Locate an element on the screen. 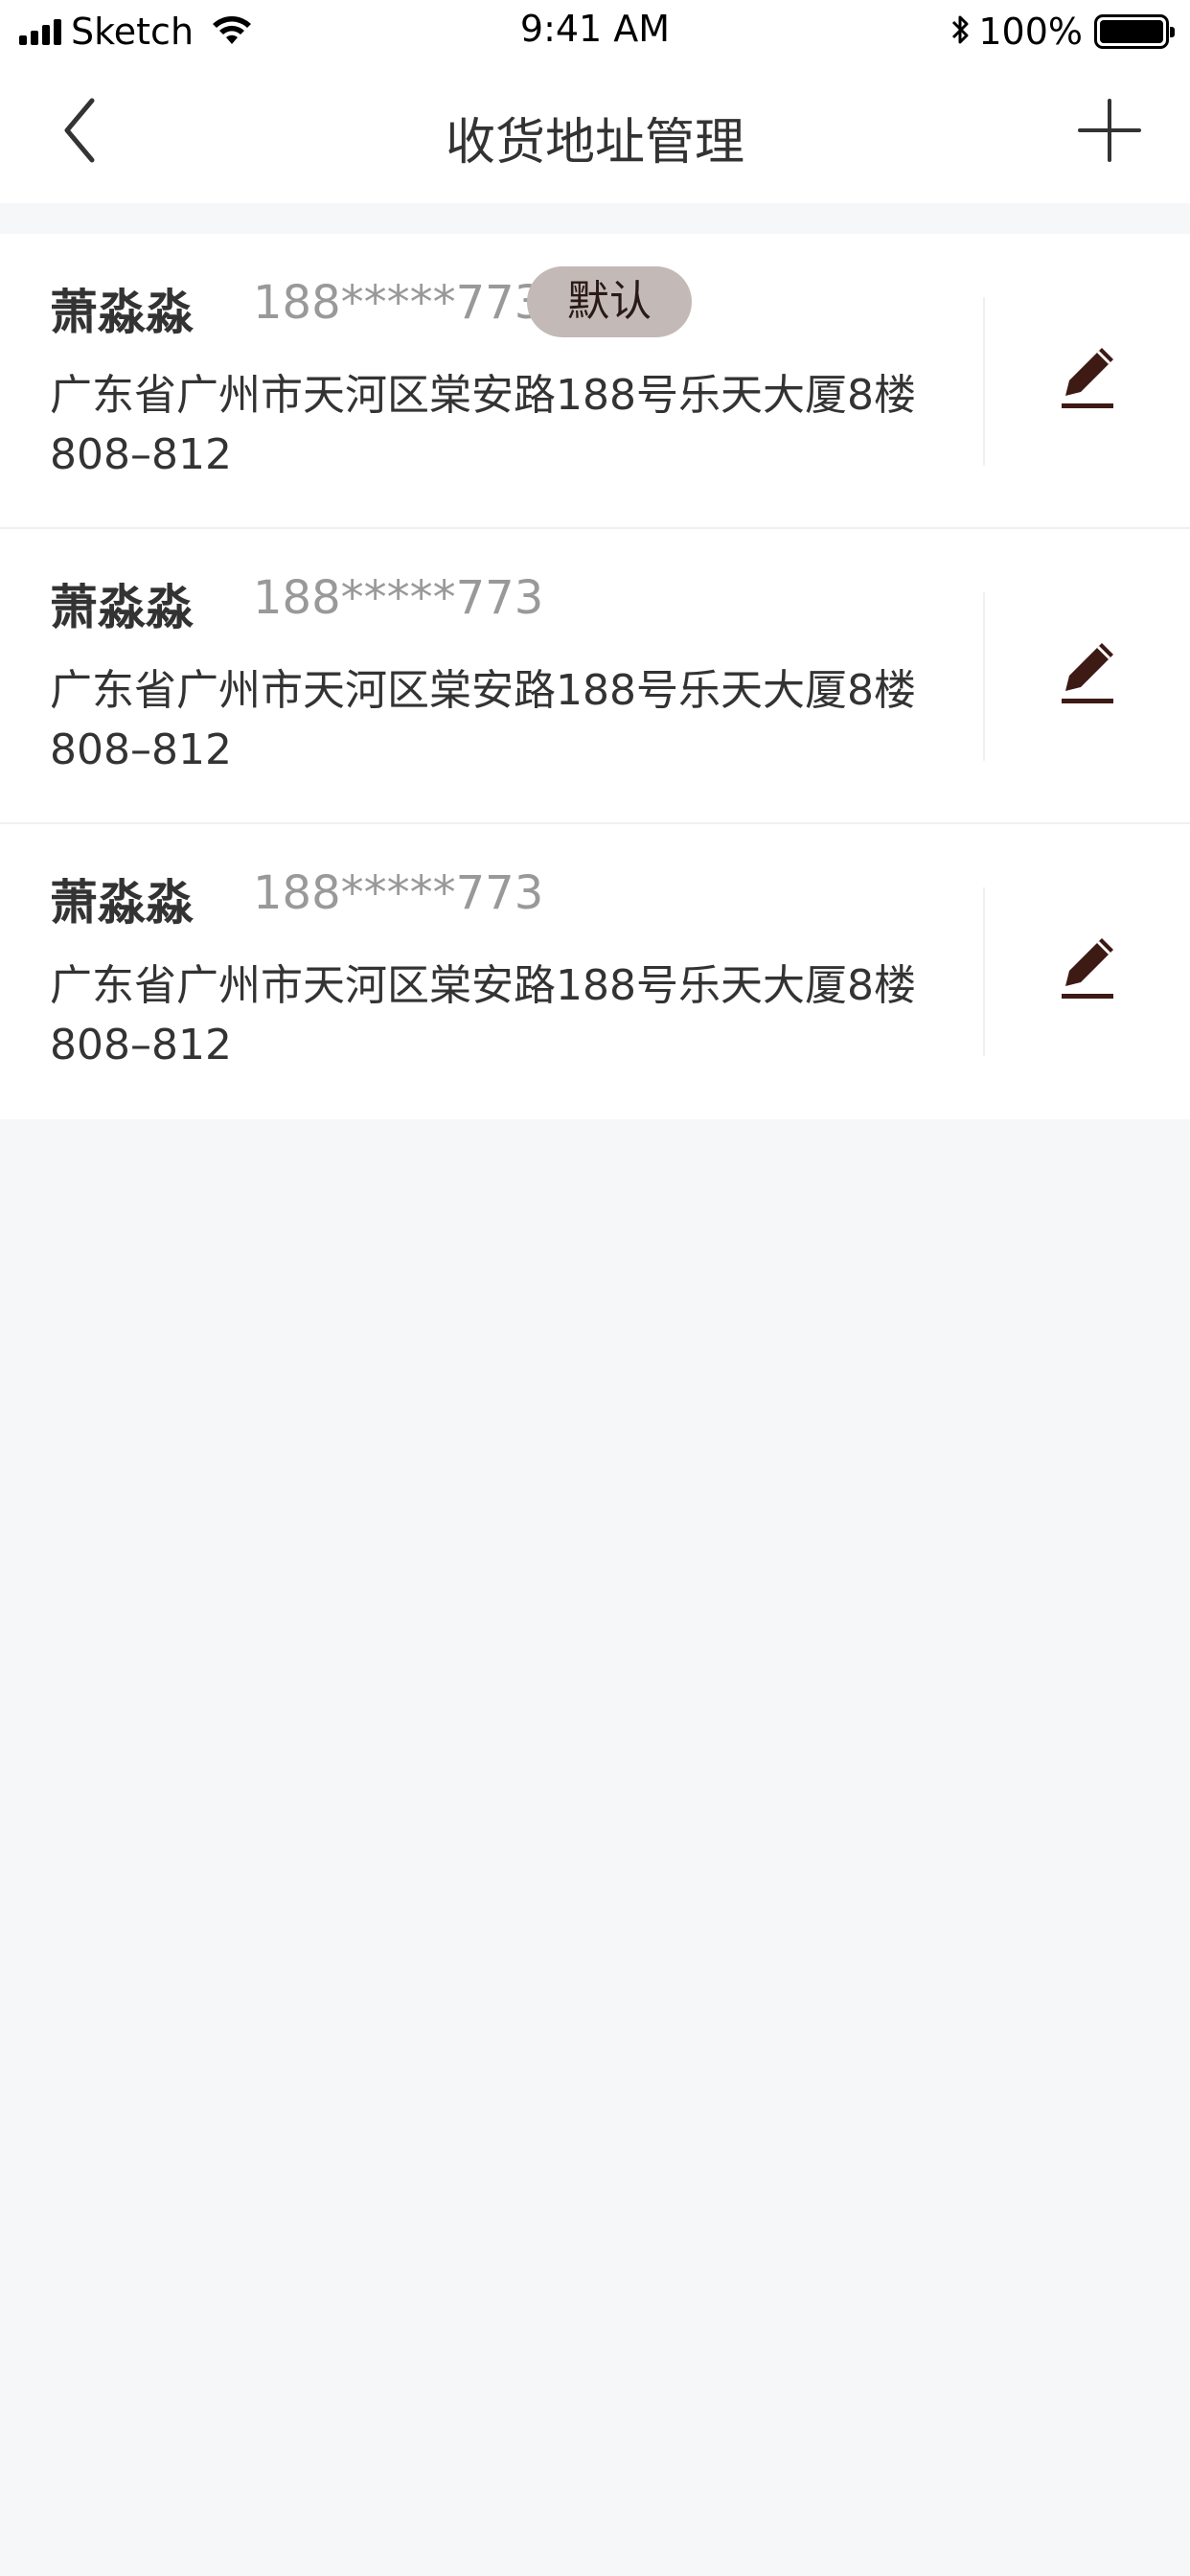 This screenshot has height=2576, width=1190. status-right: 100% is located at coordinates (1063, 32).